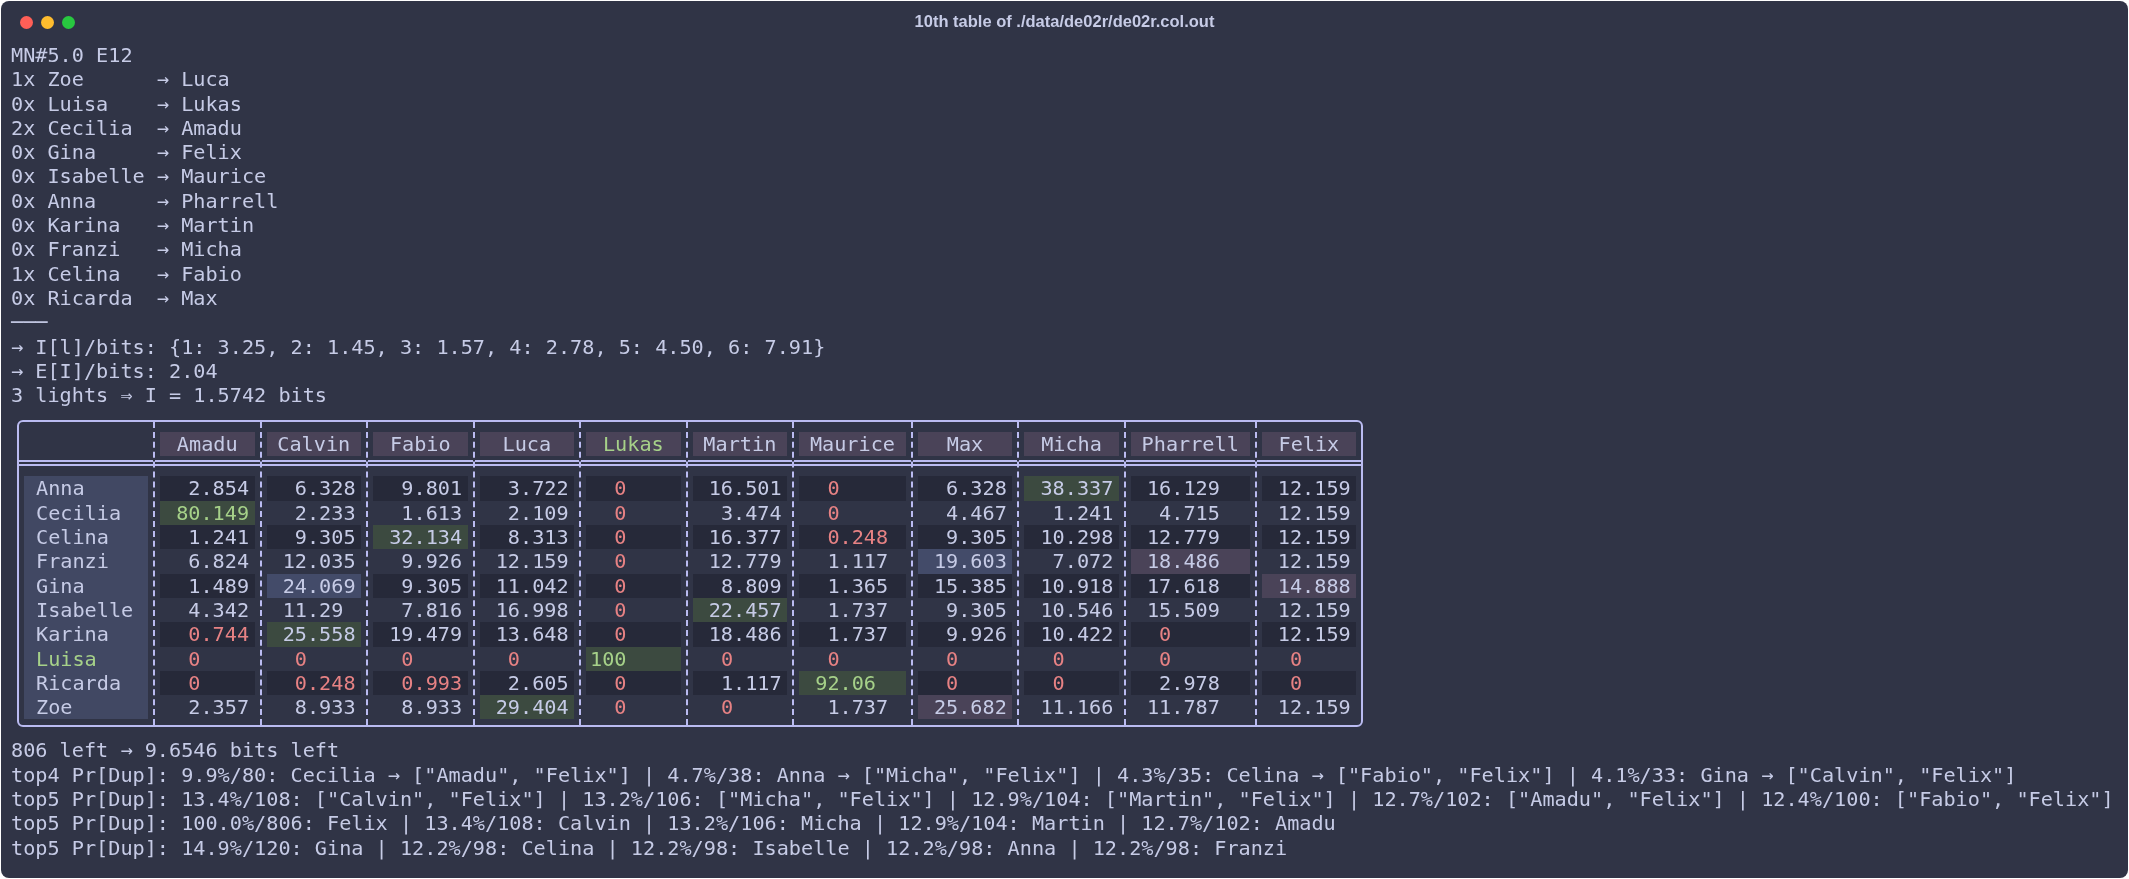  Describe the element at coordinates (1064, 21) in the screenshot. I see `window-title: 10th table of ./data/de02r/de02r.col.out` at that location.